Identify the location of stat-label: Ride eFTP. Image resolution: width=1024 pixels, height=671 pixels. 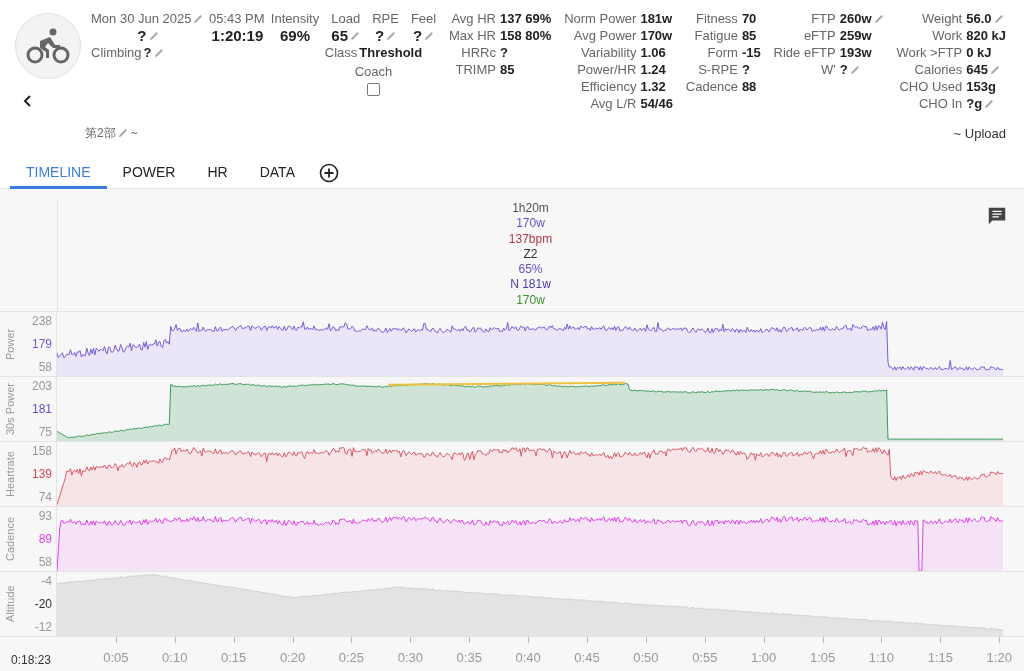
(804, 52).